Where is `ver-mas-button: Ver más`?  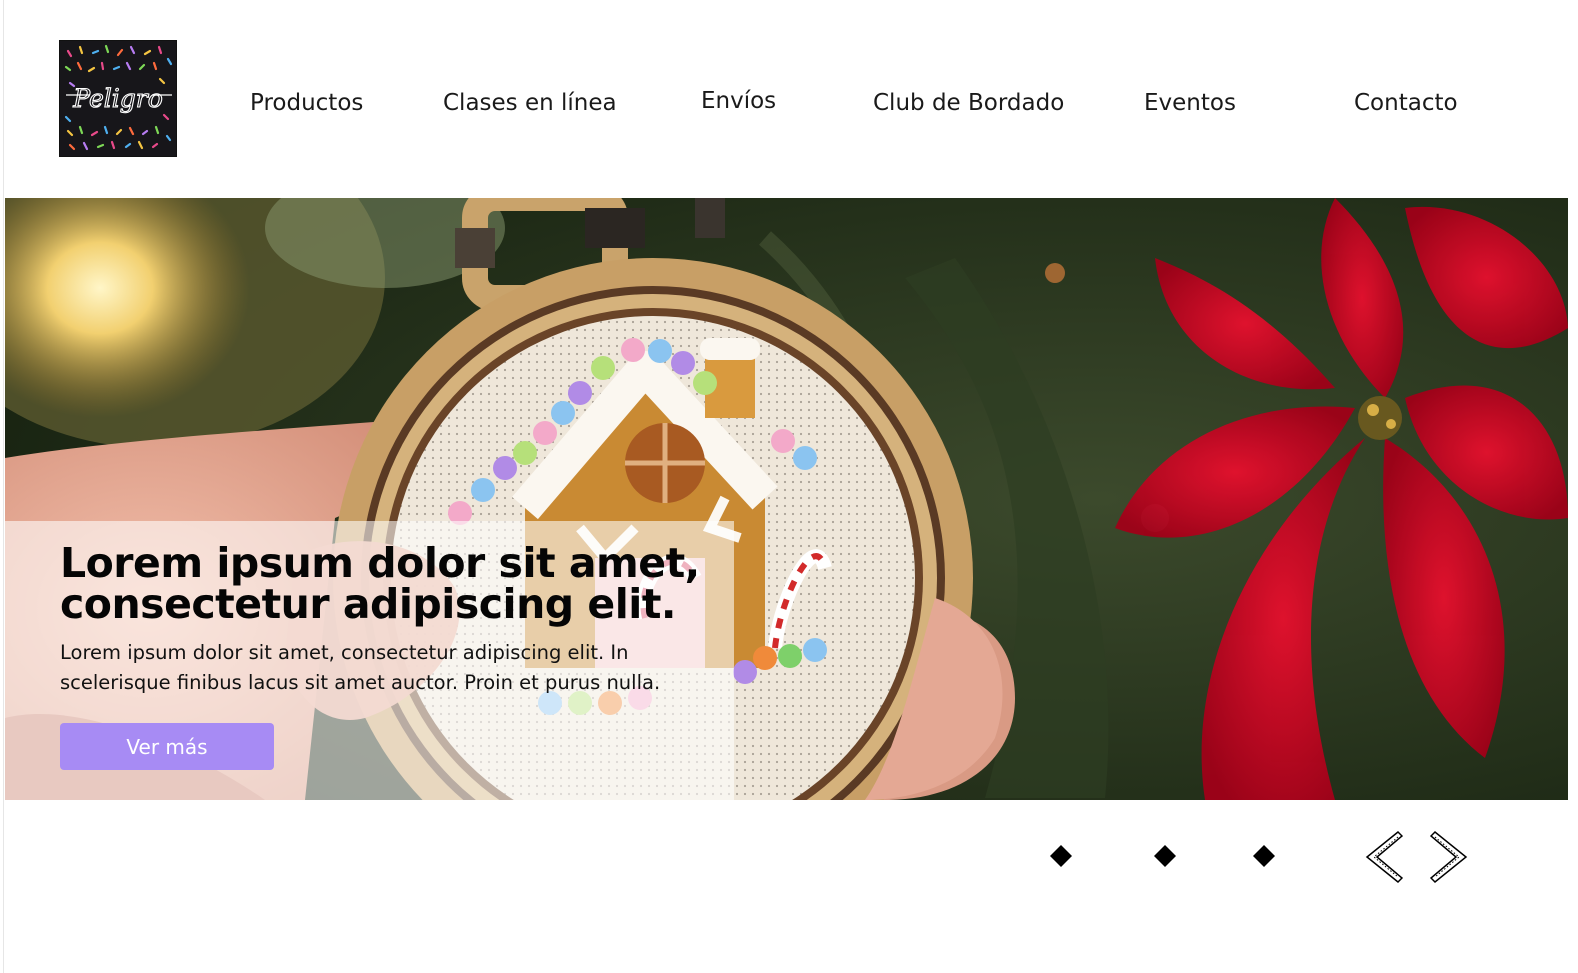
ver-mas-button: Ver más is located at coordinates (167, 746).